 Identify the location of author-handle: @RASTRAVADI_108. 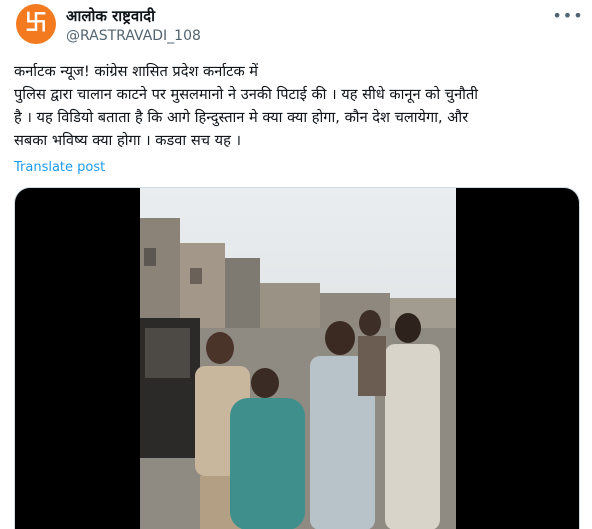
(133, 36).